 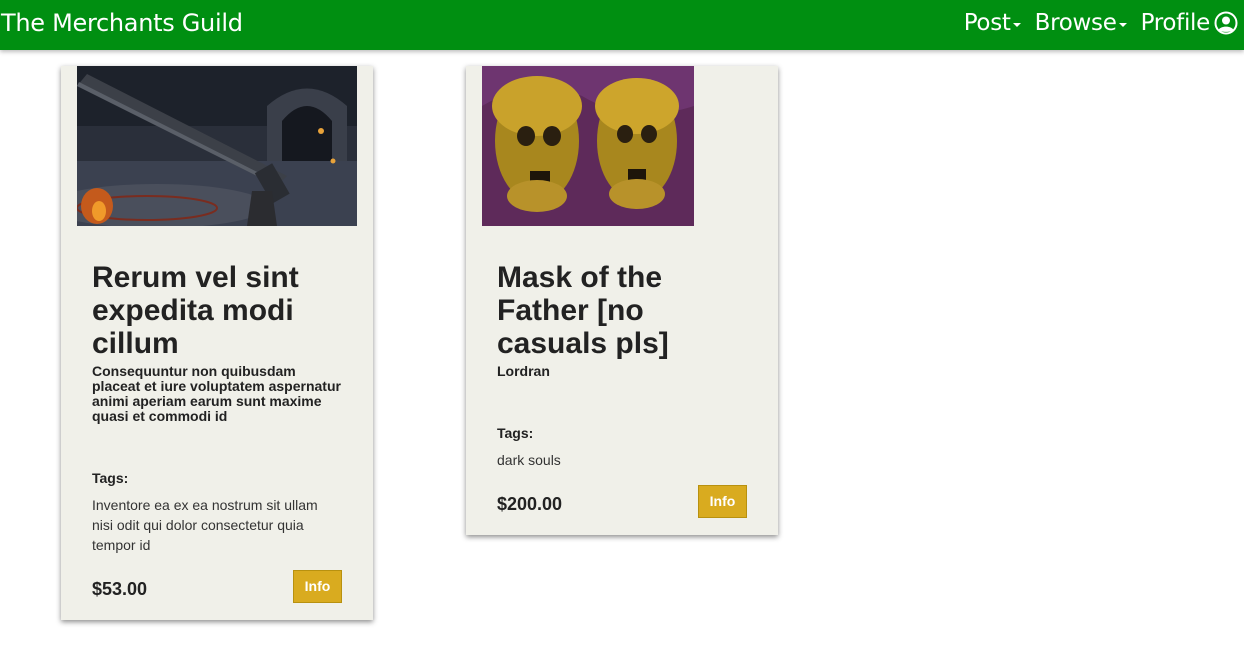 What do you see at coordinates (1175, 23) in the screenshot?
I see `nav-profile-label: Profile` at bounding box center [1175, 23].